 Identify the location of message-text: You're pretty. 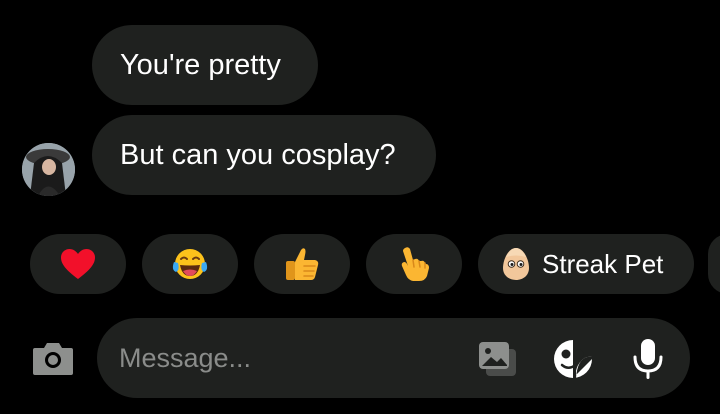
(200, 64).